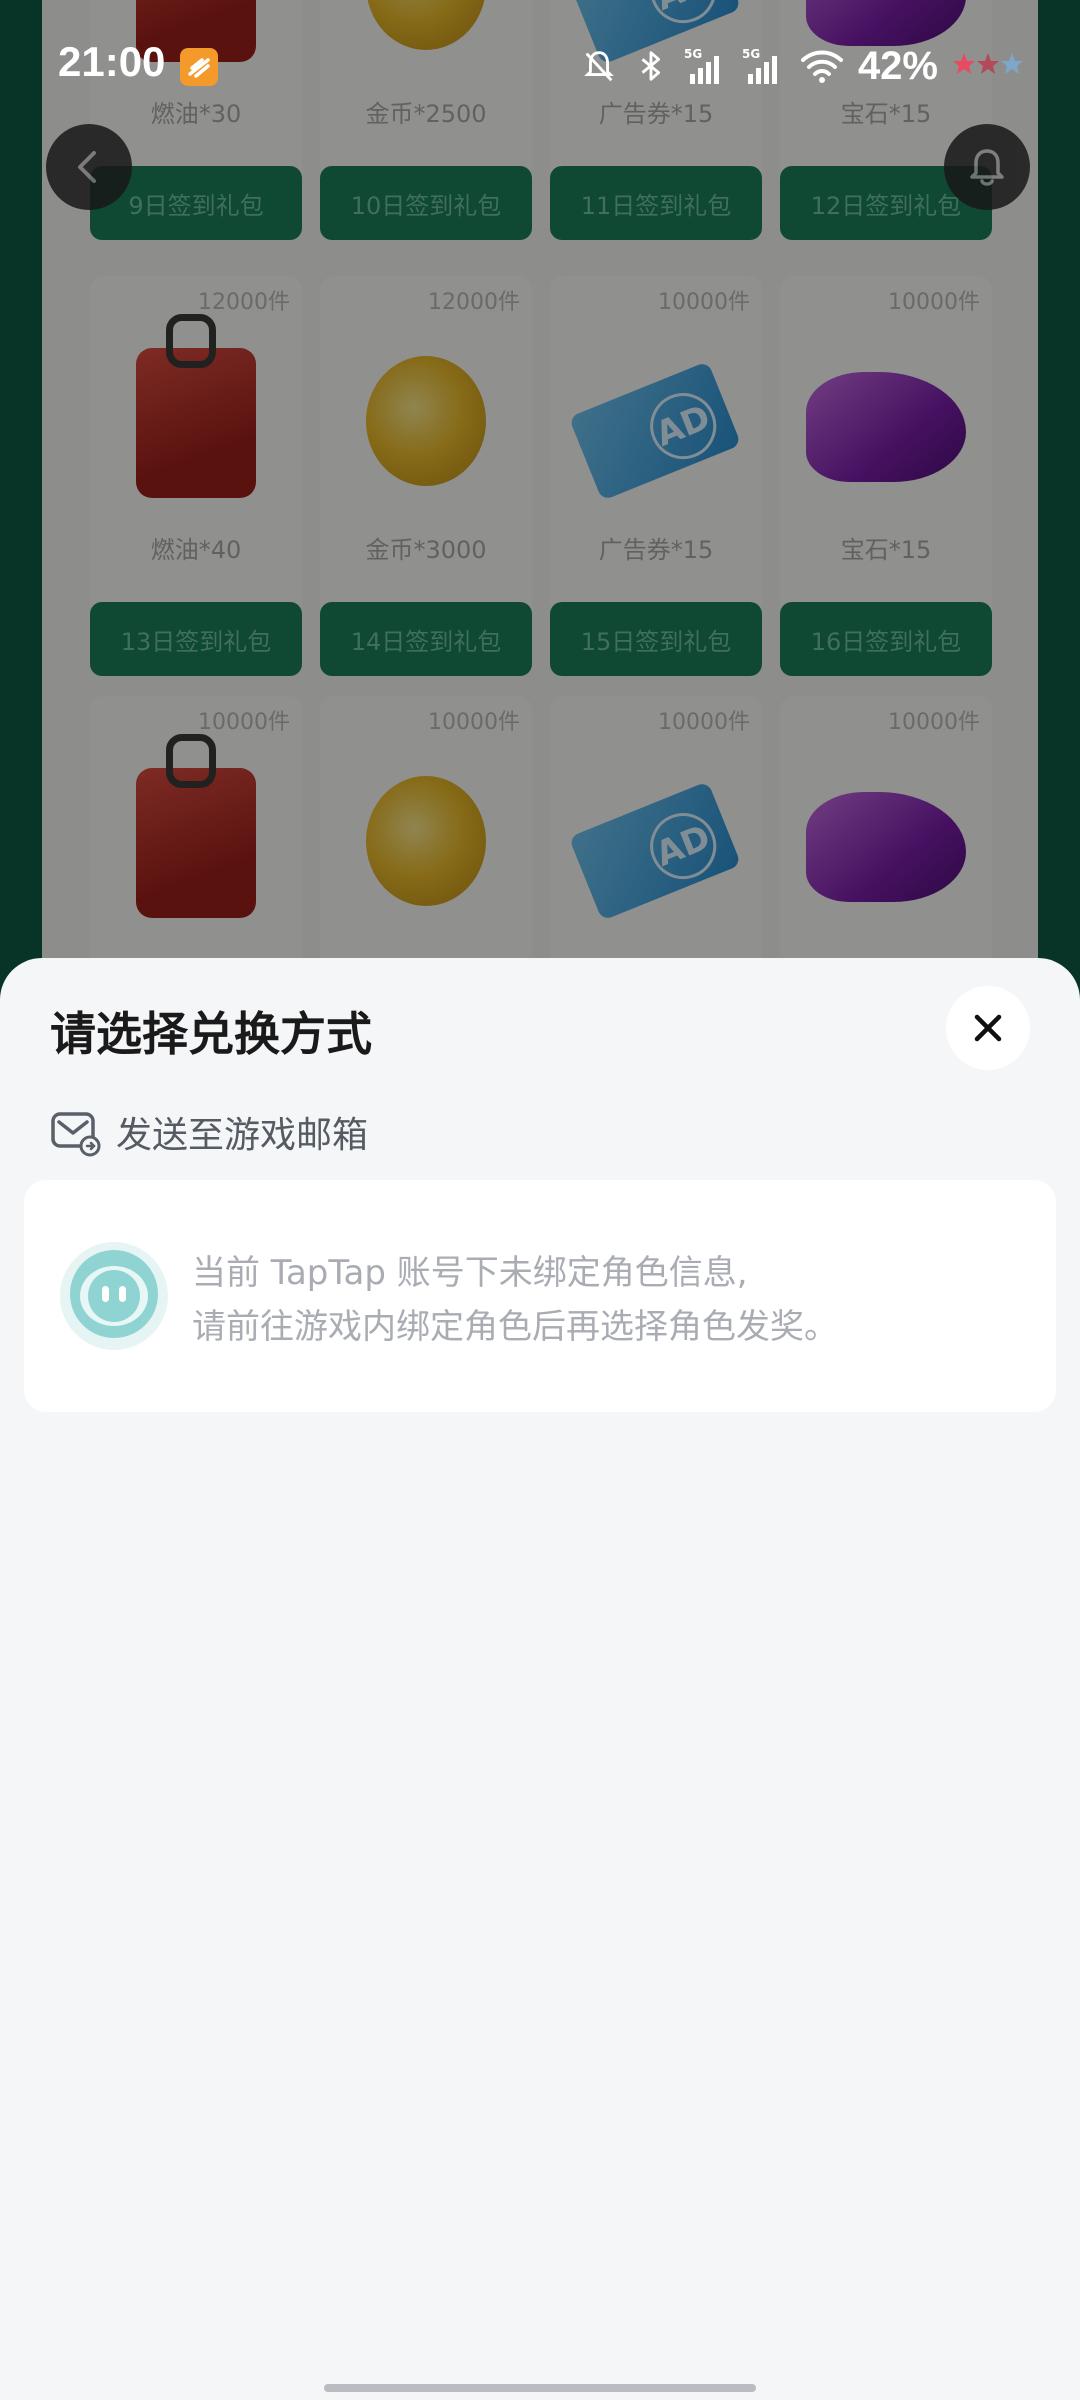 The width and height of the screenshot is (1080, 2400). I want to click on mute-bell-icon, so click(599, 66).